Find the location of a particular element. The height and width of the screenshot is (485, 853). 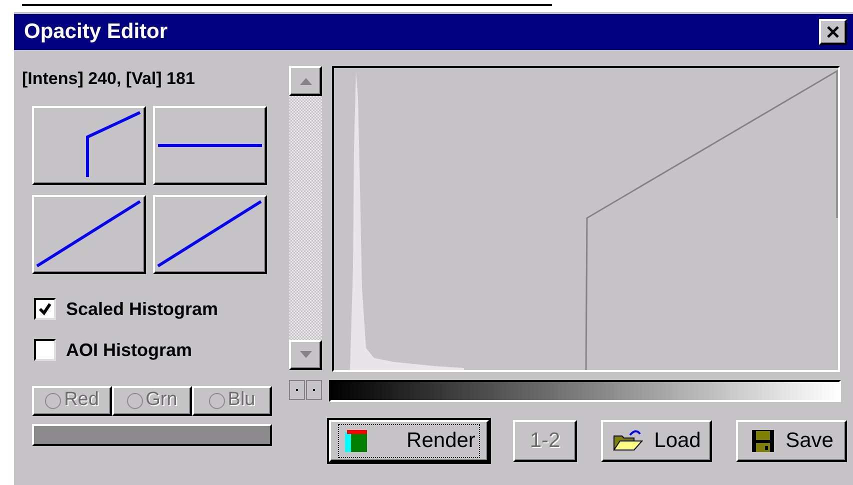

scrollbar is located at coordinates (305, 218).